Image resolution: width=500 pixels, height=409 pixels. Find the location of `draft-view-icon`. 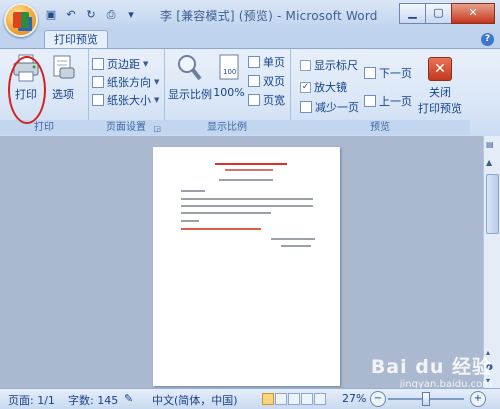

draft-view-icon is located at coordinates (320, 399).